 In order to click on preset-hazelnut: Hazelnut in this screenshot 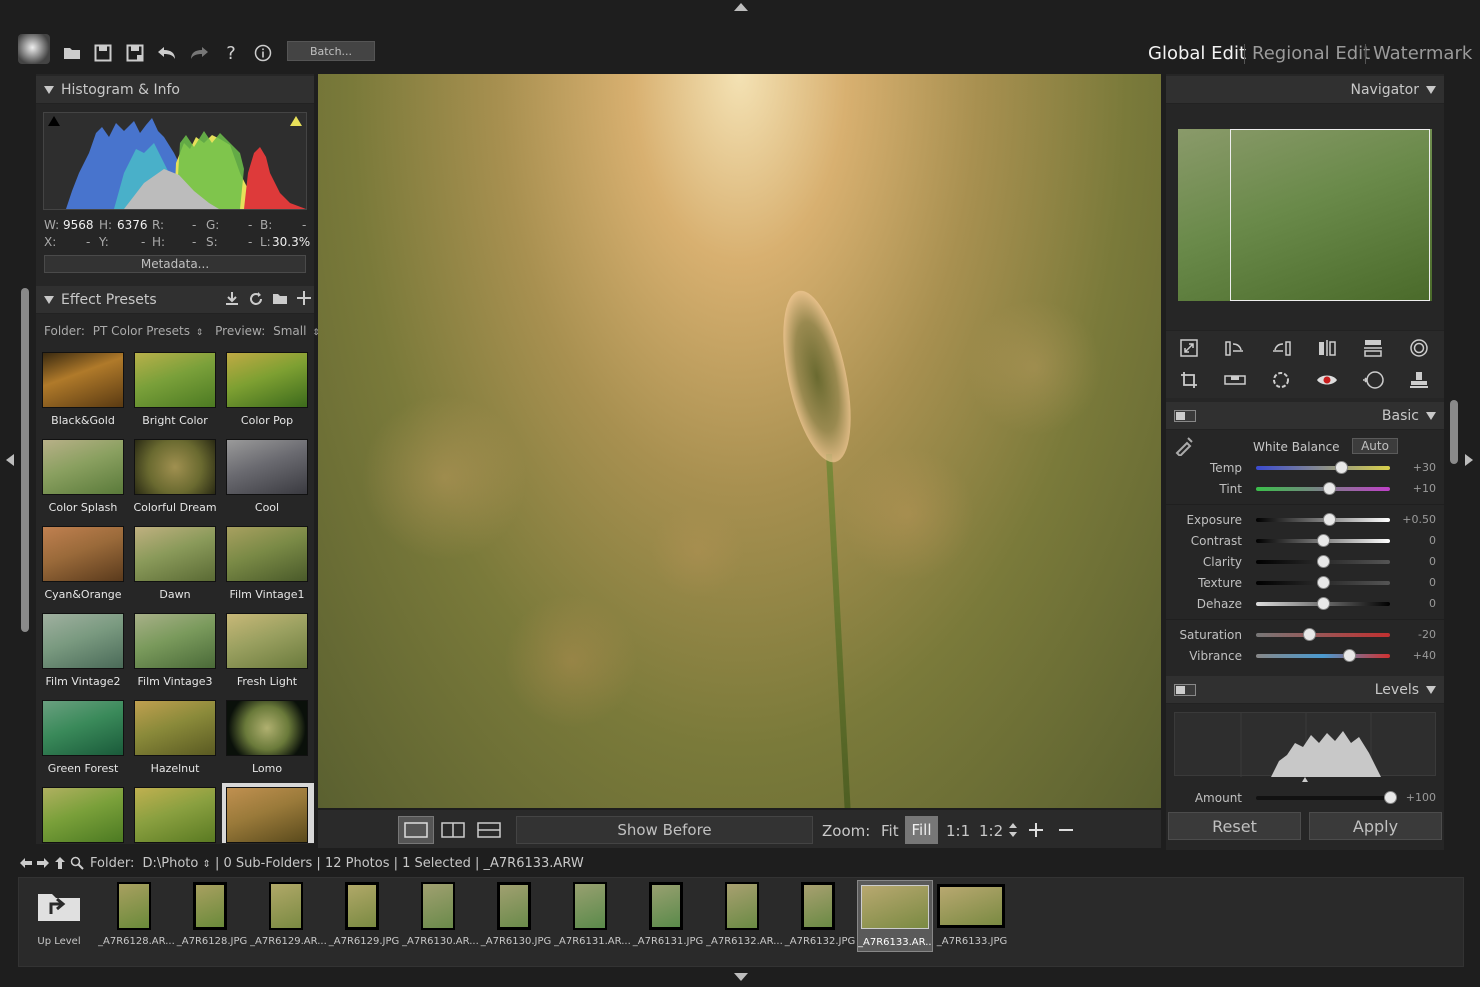, I will do `click(175, 740)`.